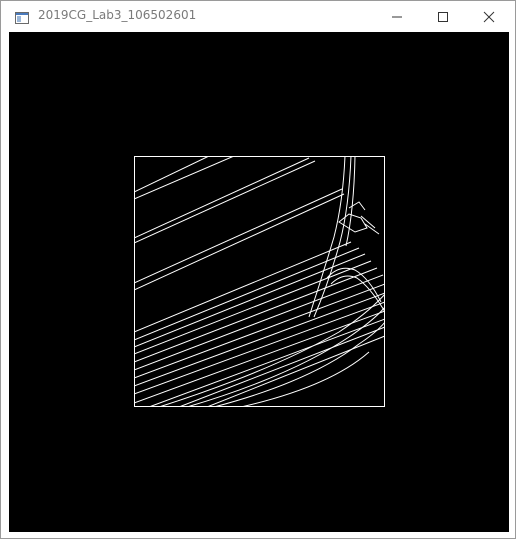 The image size is (516, 539). I want to click on minimize-button, so click(396, 16).